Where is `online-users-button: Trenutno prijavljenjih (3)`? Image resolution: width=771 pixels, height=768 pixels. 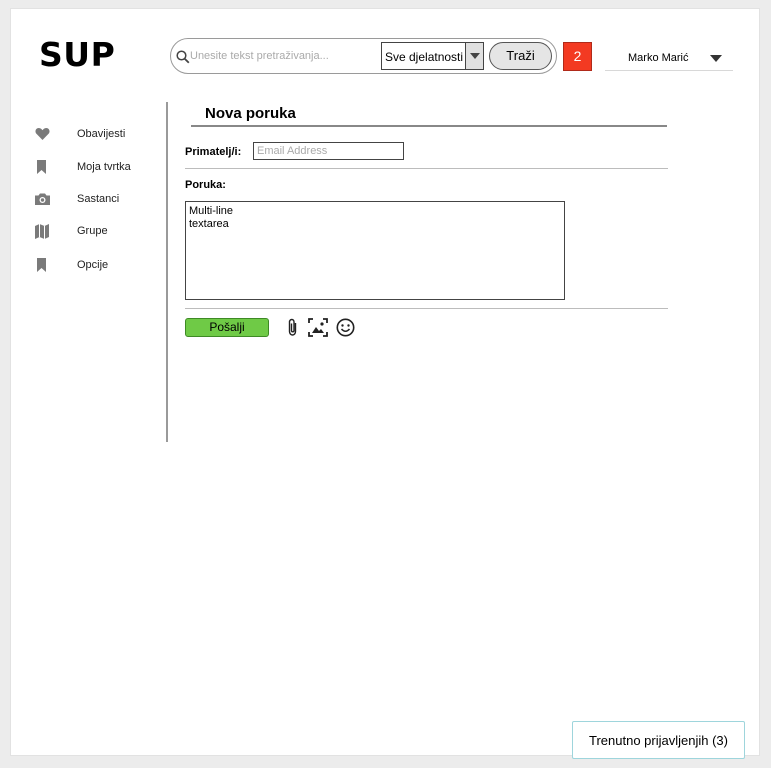
online-users-button: Trenutno prijavljenjih (3) is located at coordinates (658, 740).